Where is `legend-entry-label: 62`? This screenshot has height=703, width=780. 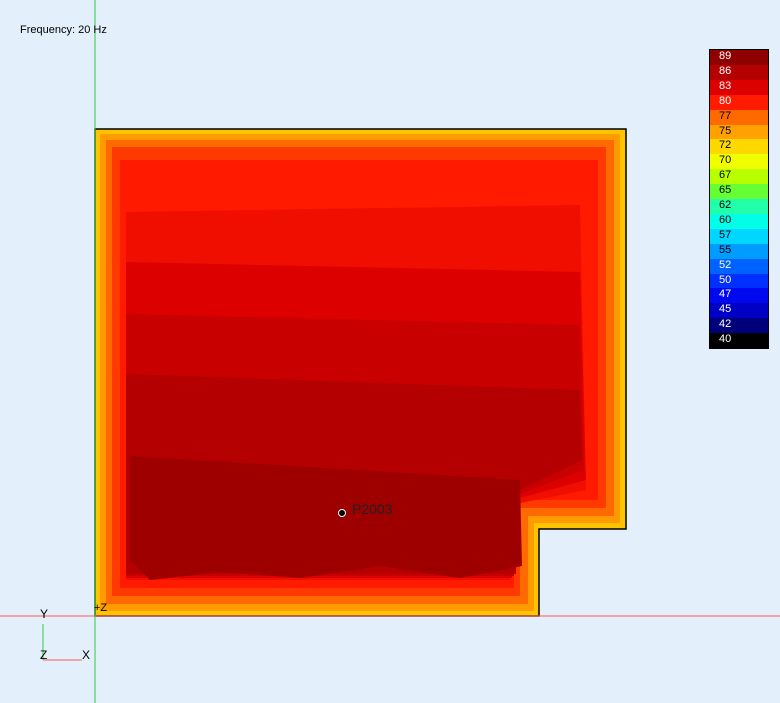 legend-entry-label: 62 is located at coordinates (725, 205).